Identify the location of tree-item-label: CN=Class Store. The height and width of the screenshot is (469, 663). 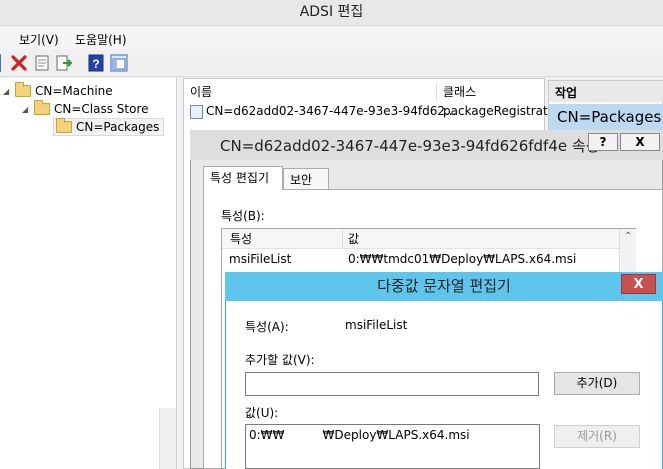
(101, 109).